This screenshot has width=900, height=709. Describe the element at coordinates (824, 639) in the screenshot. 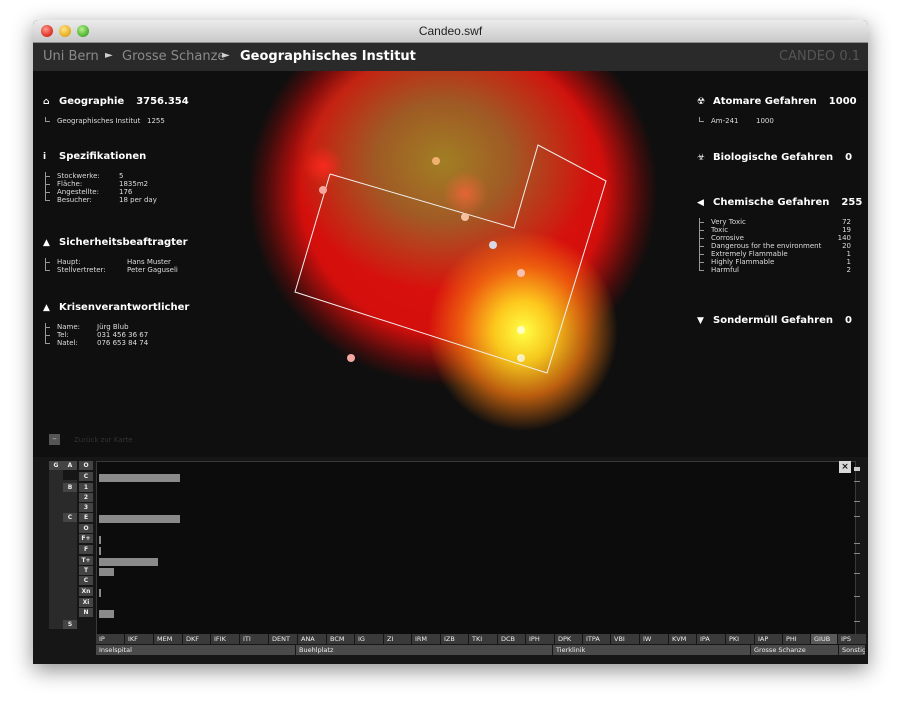

I see `institute-tab-giub: GIUB` at that location.